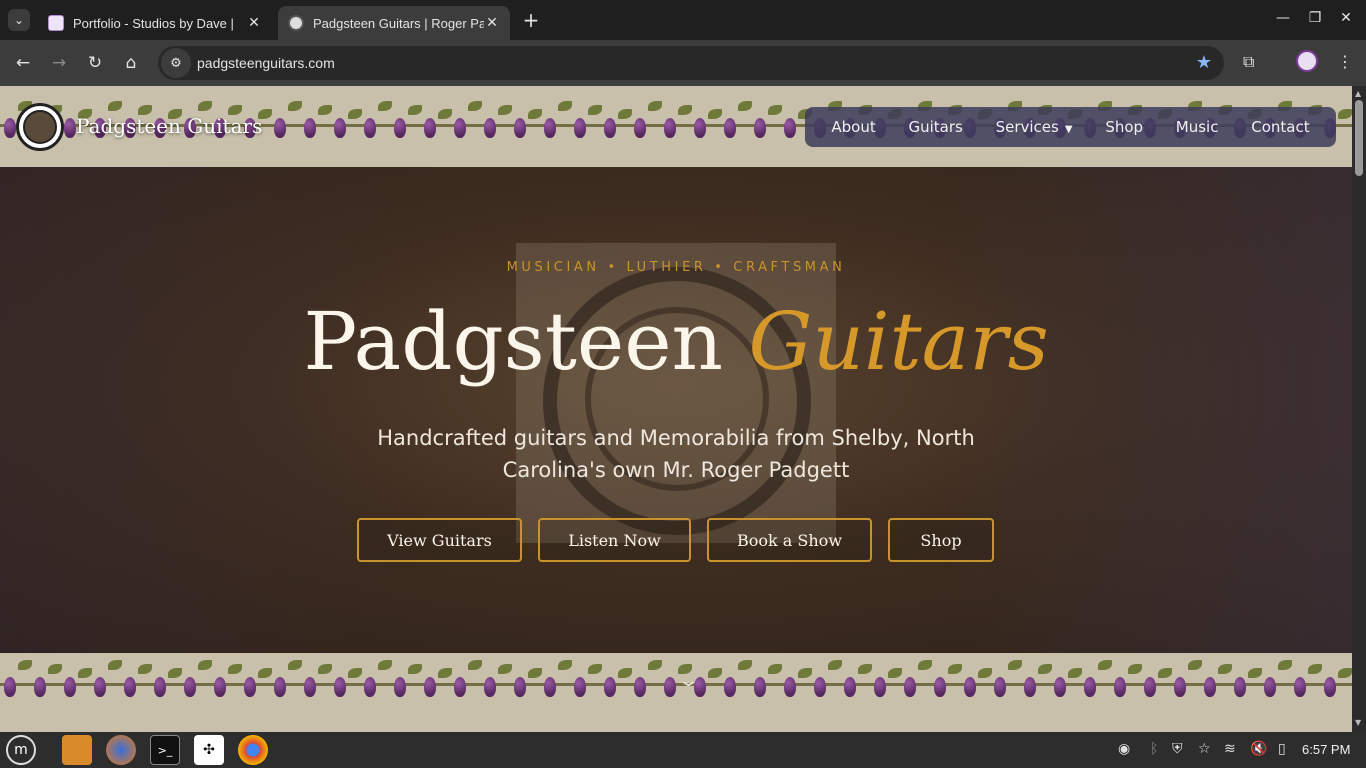 Image resolution: width=1366 pixels, height=768 pixels. What do you see at coordinates (266, 63) in the screenshot?
I see `url-text: padgsteenguitars.com` at bounding box center [266, 63].